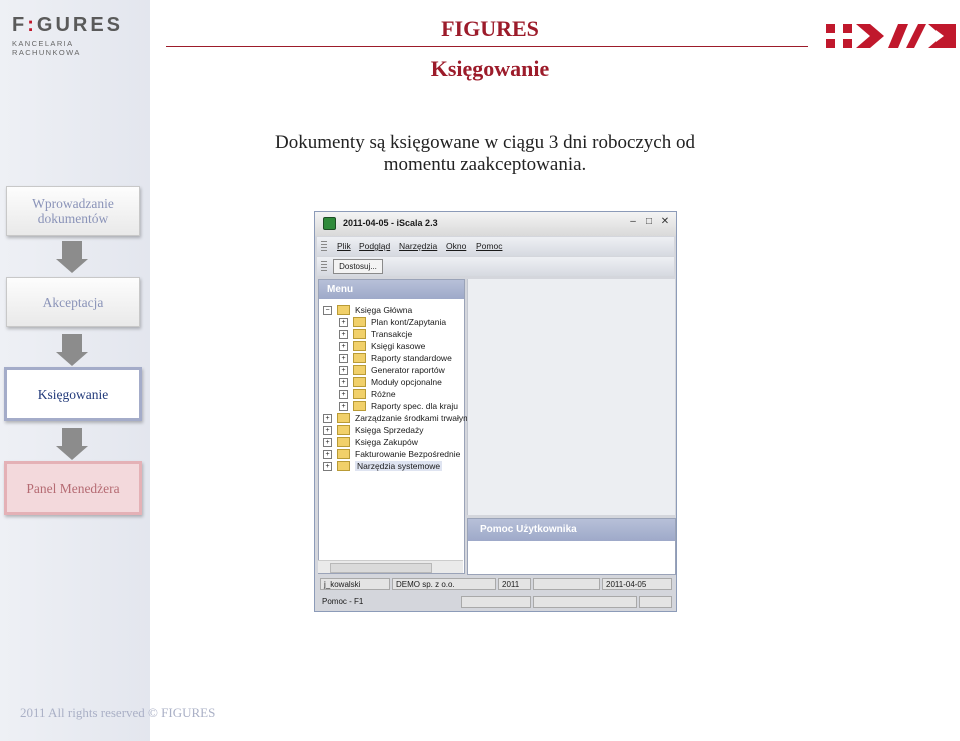 This screenshot has width=960, height=741. Describe the element at coordinates (495, 224) in the screenshot. I see `window-titlebar: 2011-04-05 - iScala 2.3 ‒ □ ✕` at that location.